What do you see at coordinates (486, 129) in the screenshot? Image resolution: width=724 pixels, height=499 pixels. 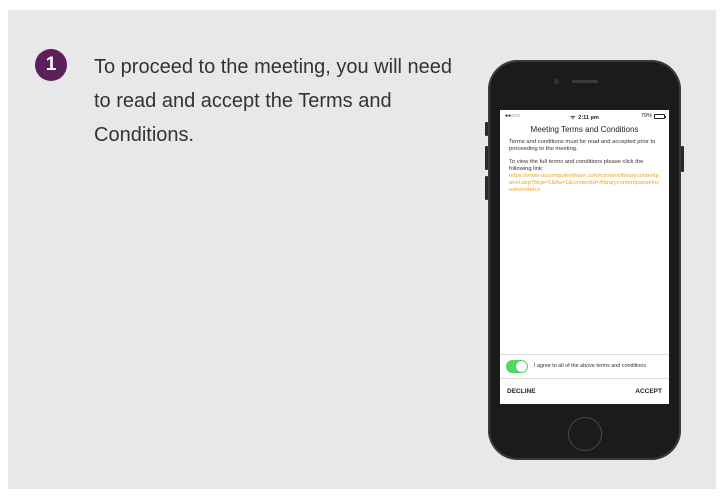 I see `phone-silent-switch` at bounding box center [486, 129].